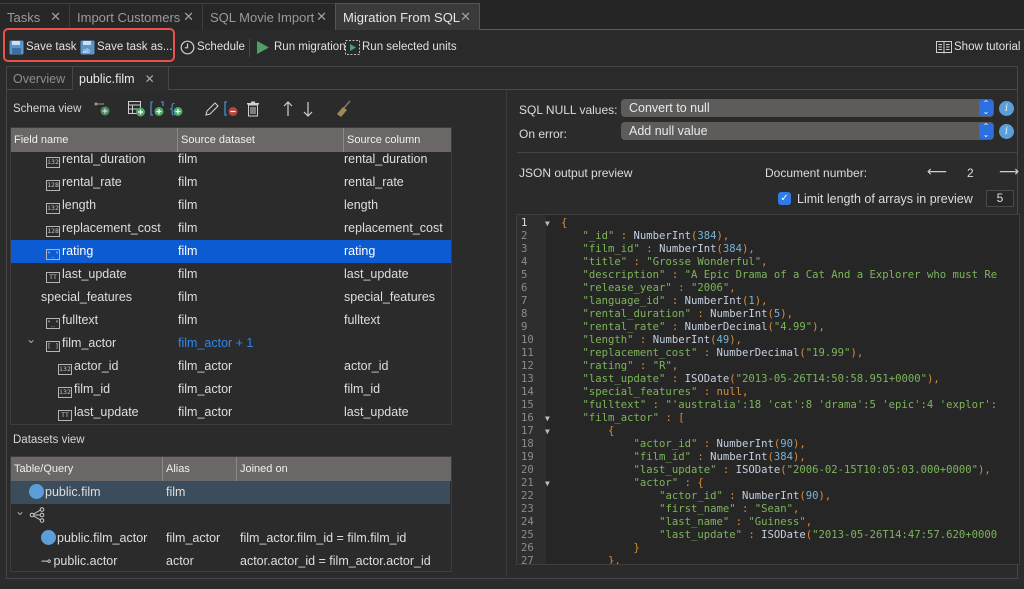 The image size is (1024, 589). What do you see at coordinates (1009, 171) in the screenshot?
I see `next-document-arrow-icon: ⟶` at bounding box center [1009, 171].